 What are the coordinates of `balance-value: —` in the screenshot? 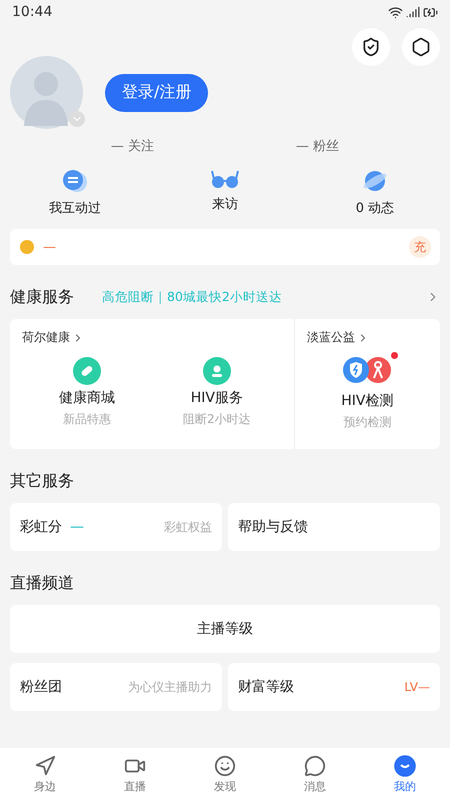 It's located at (50, 247).